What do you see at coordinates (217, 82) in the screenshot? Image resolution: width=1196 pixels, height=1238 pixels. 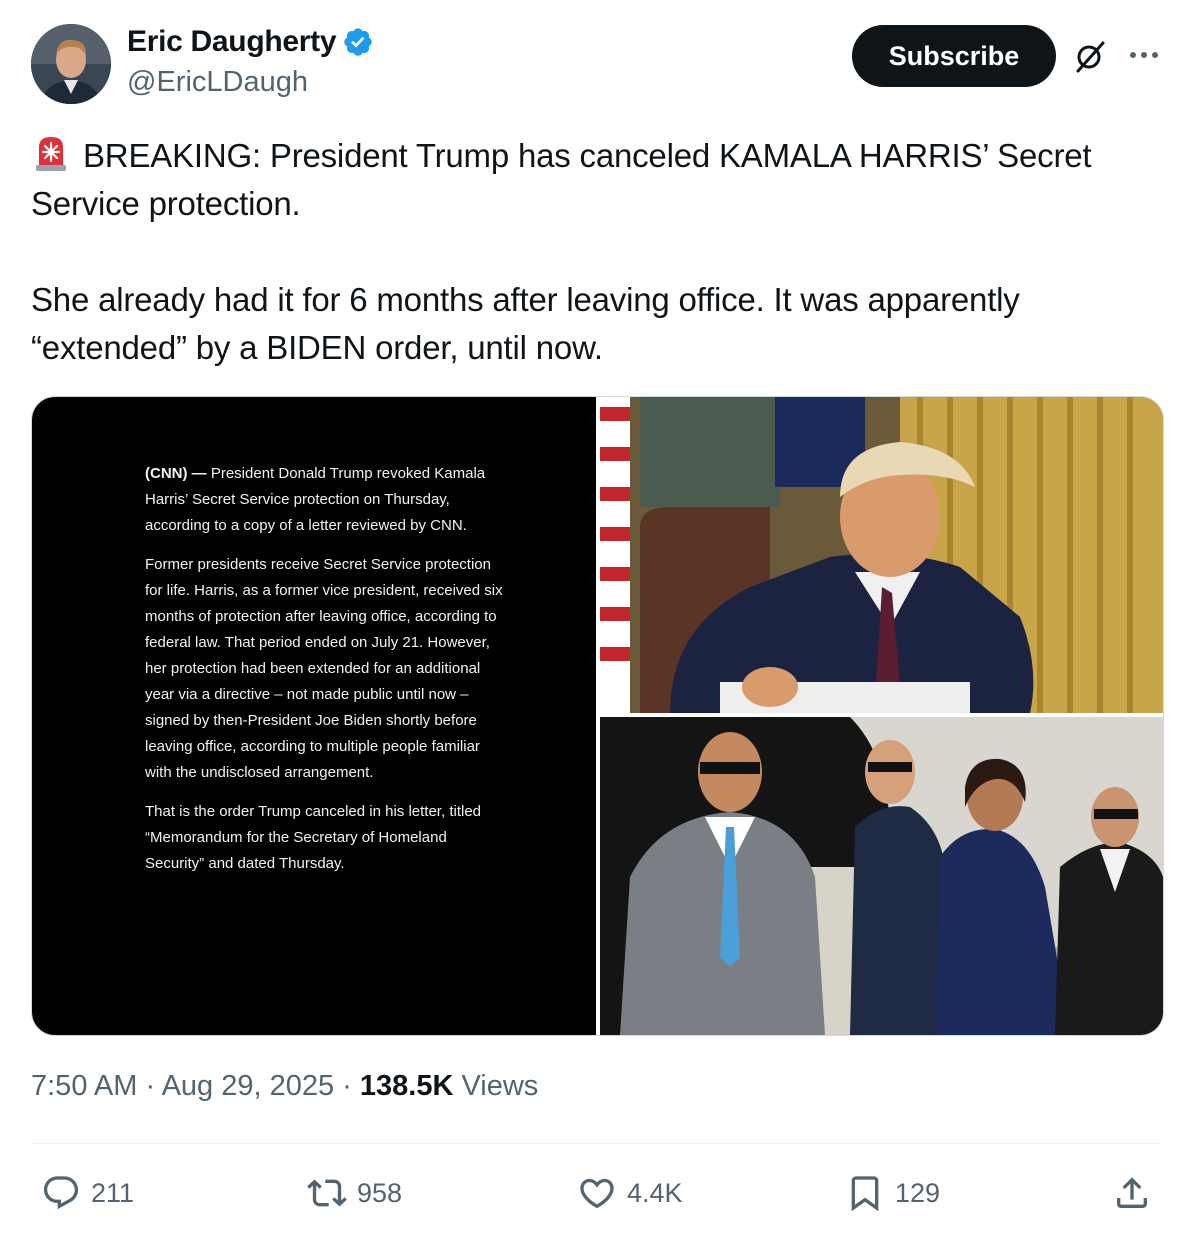 I see `author-handle: @EricLDaugh` at bounding box center [217, 82].